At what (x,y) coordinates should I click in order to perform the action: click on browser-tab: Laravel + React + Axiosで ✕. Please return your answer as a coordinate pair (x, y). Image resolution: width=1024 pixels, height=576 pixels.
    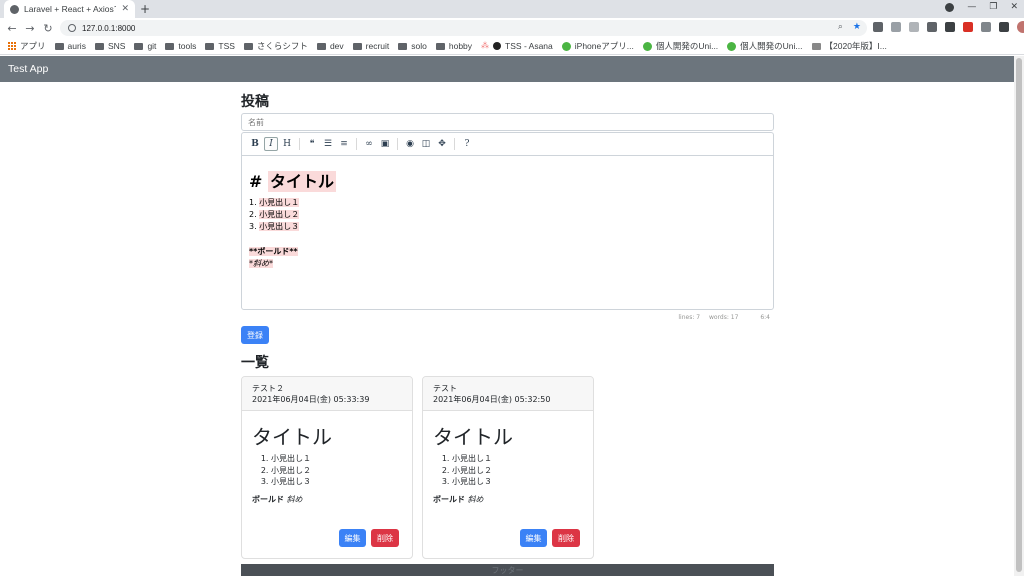
    Looking at the image, I should click on (69, 9).